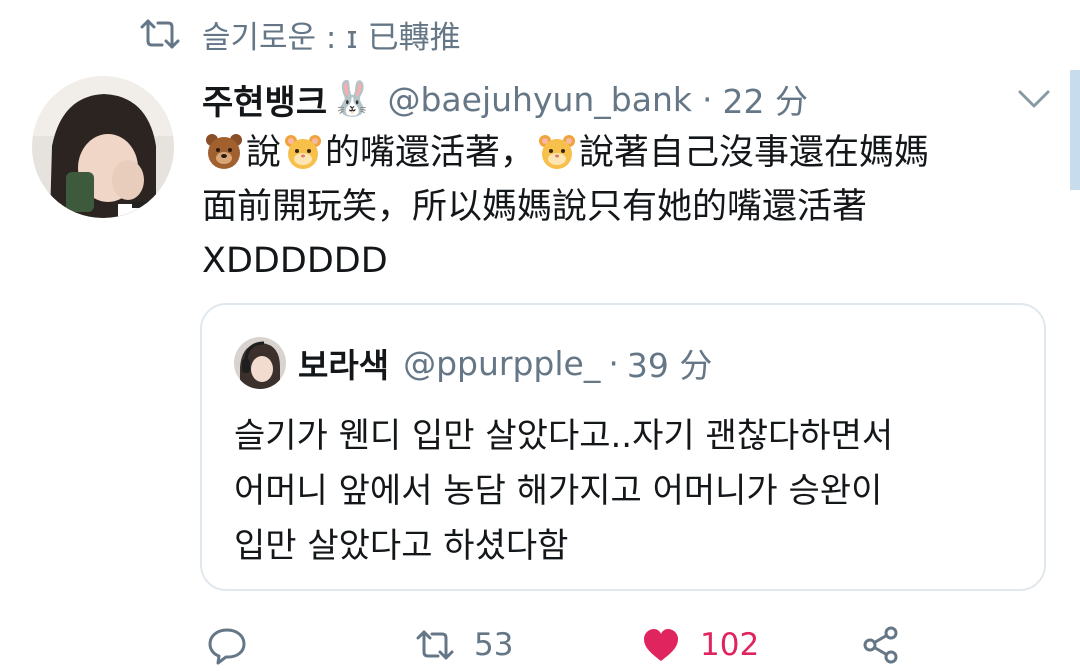 This screenshot has width=1080, height=671. Describe the element at coordinates (558, 491) in the screenshot. I see `quoted-text-line: 어머니 앞에서 농담 해가지고 어머니가 승완이` at that location.